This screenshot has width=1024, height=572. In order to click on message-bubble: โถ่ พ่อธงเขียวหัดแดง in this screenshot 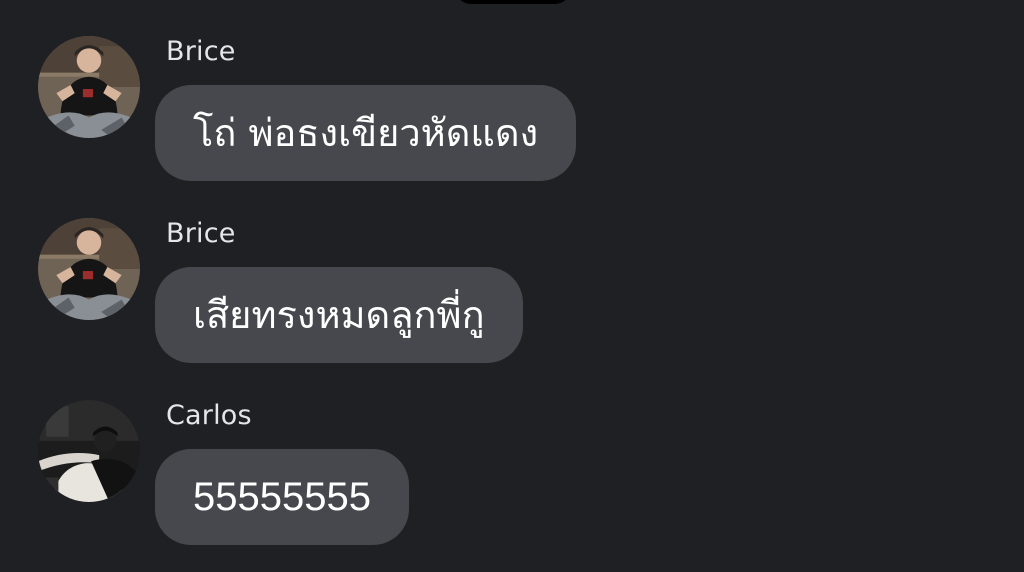, I will do `click(366, 133)`.